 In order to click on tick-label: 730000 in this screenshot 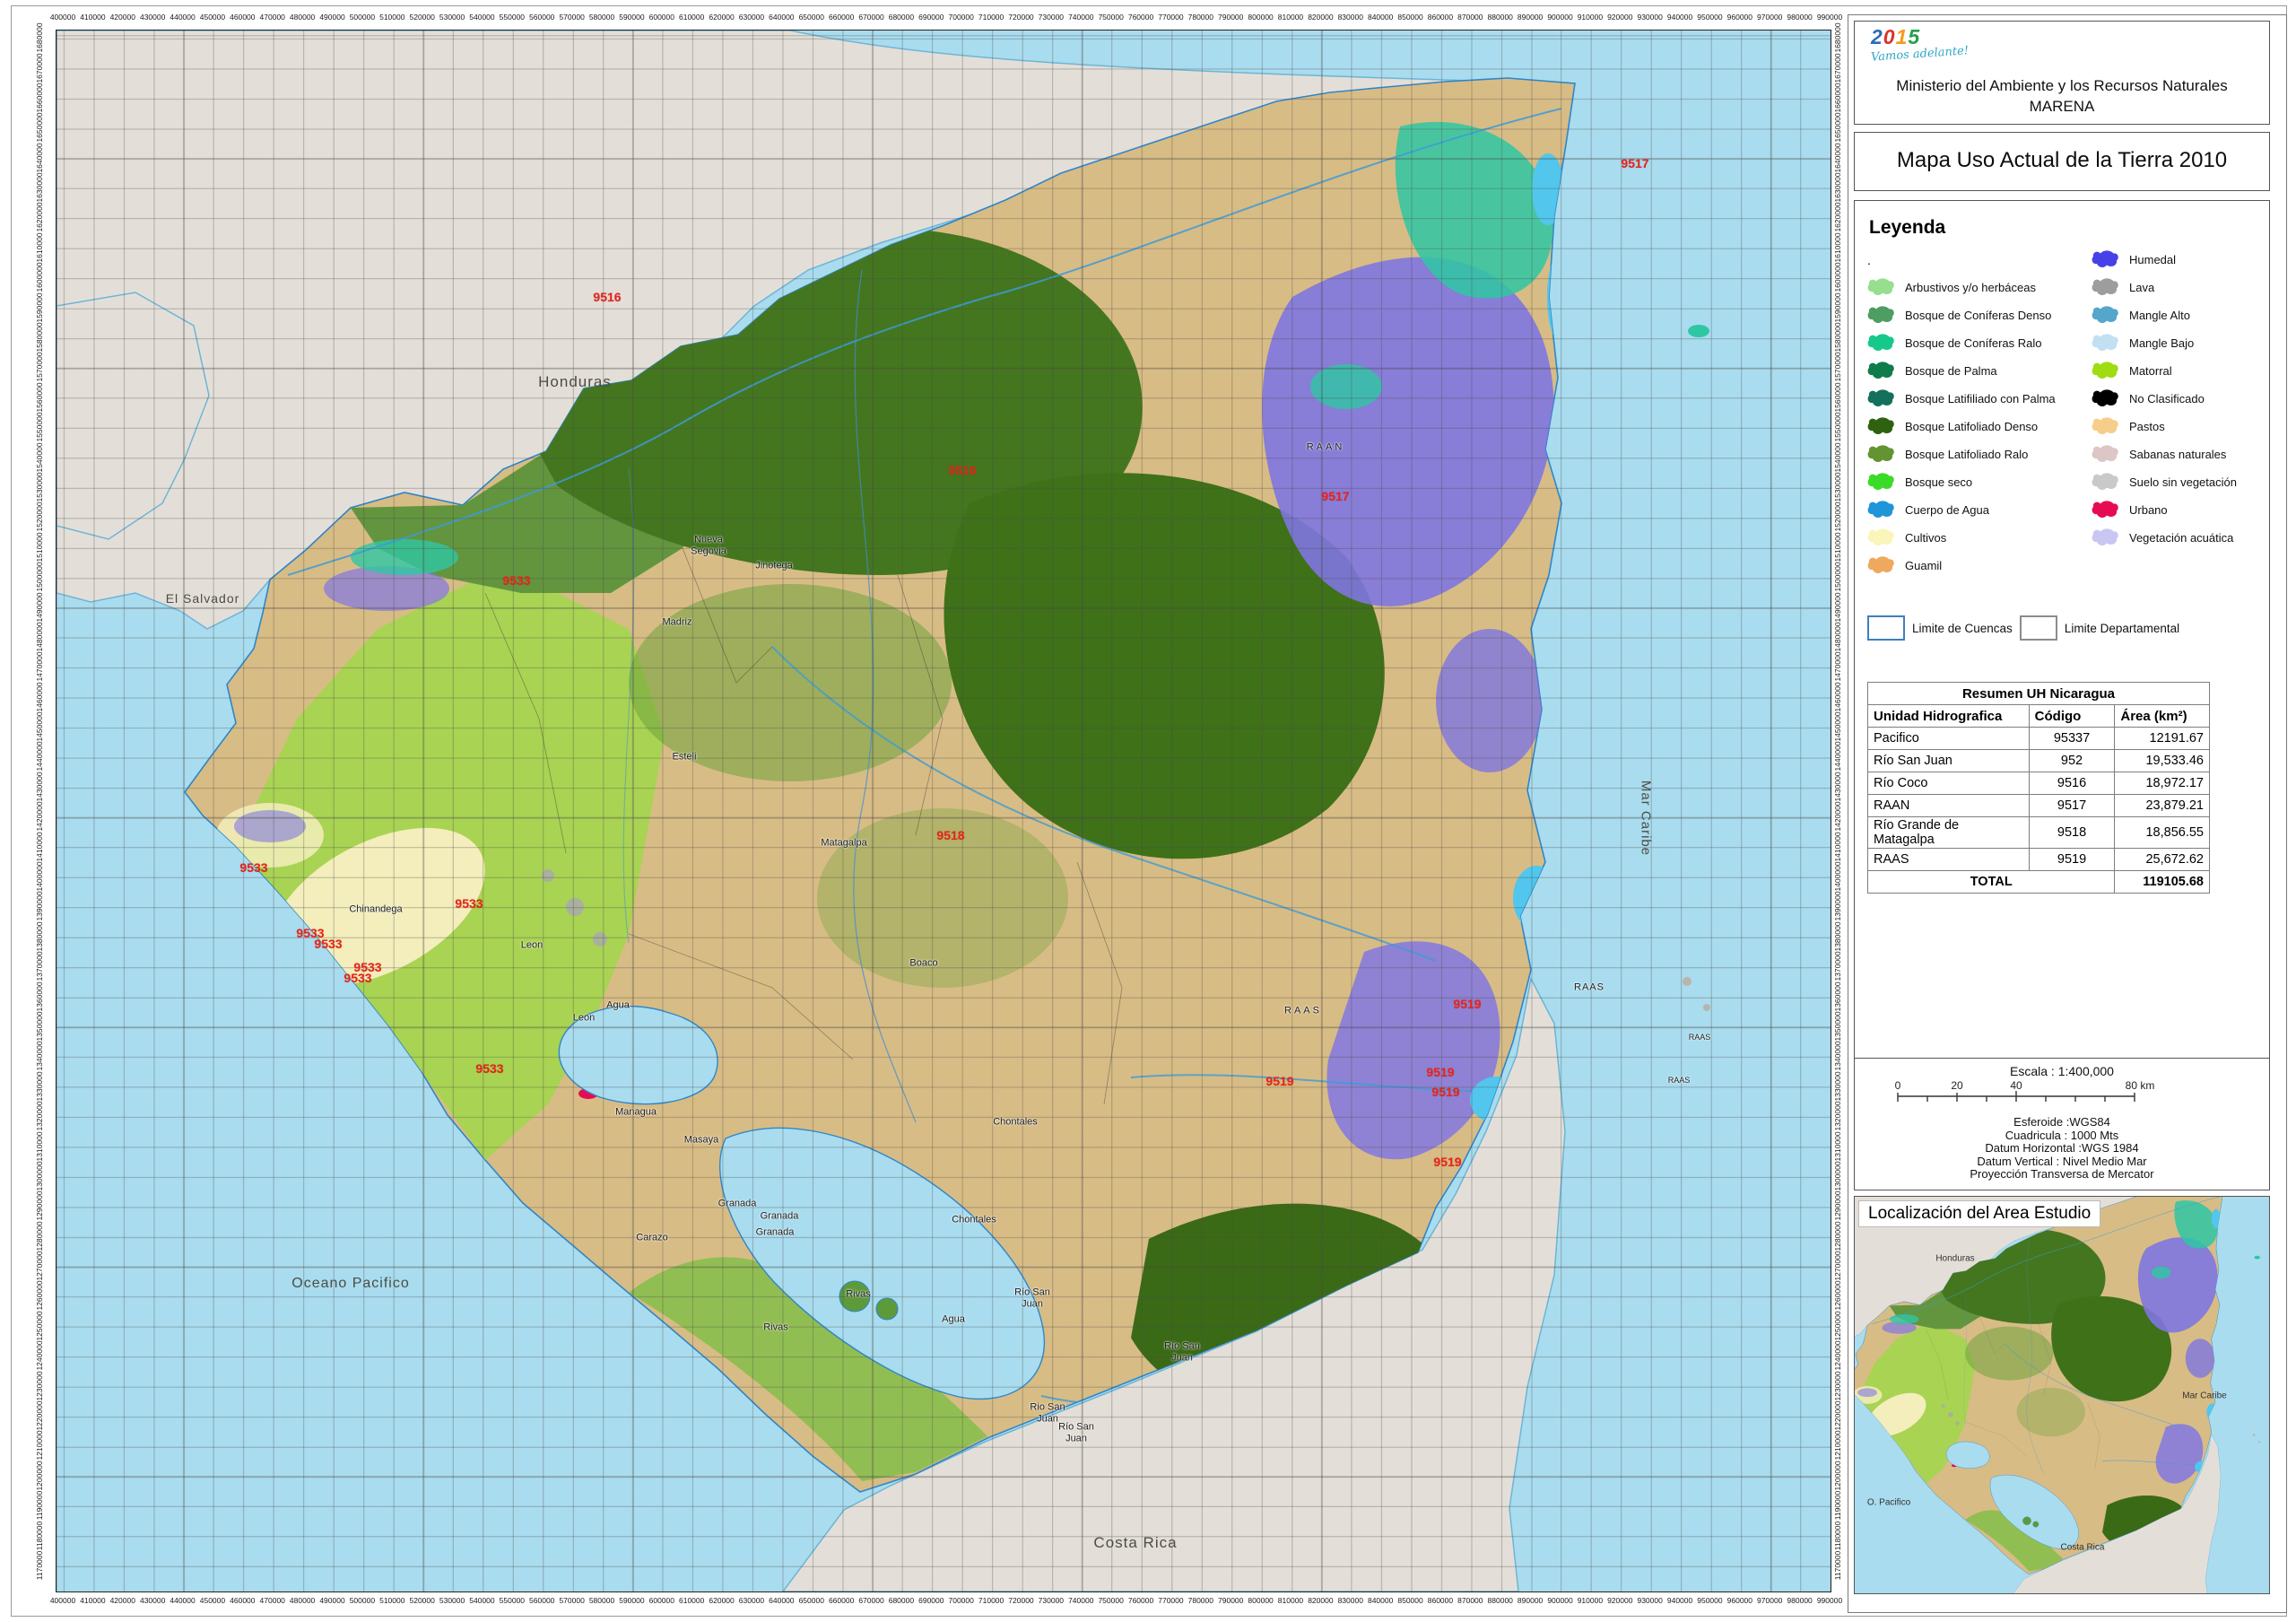, I will do `click(1051, 17)`.